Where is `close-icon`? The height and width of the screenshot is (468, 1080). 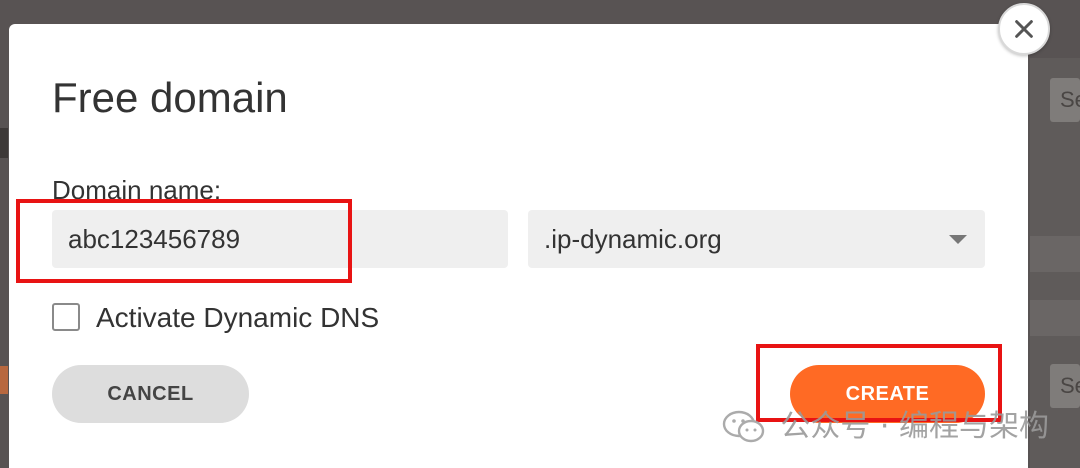
close-icon is located at coordinates (1024, 29).